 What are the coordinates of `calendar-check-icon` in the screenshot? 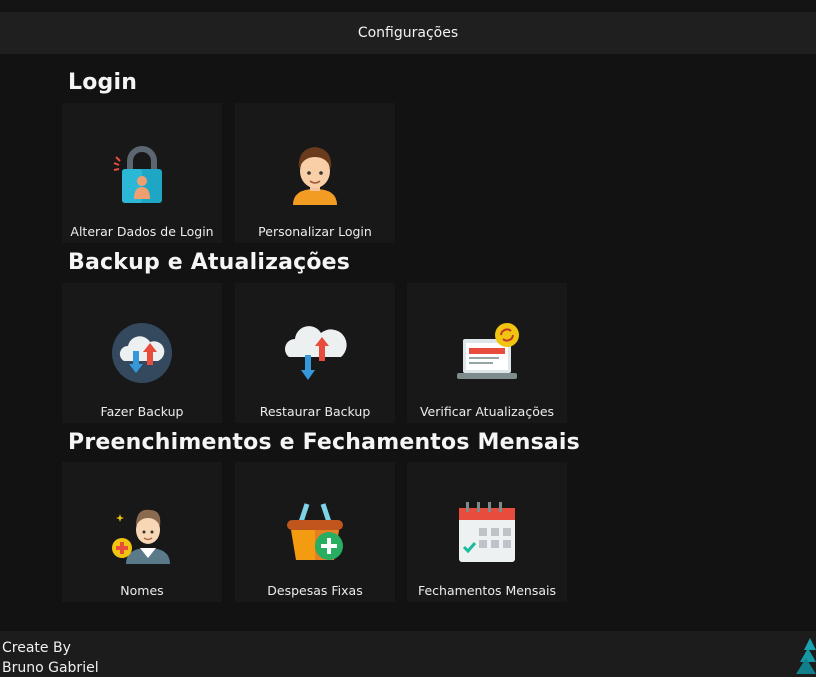 It's located at (487, 532).